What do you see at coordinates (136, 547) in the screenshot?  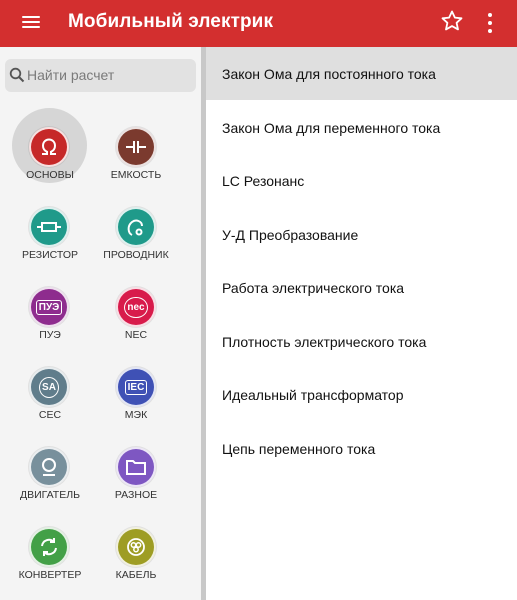 I see `cable-icon` at bounding box center [136, 547].